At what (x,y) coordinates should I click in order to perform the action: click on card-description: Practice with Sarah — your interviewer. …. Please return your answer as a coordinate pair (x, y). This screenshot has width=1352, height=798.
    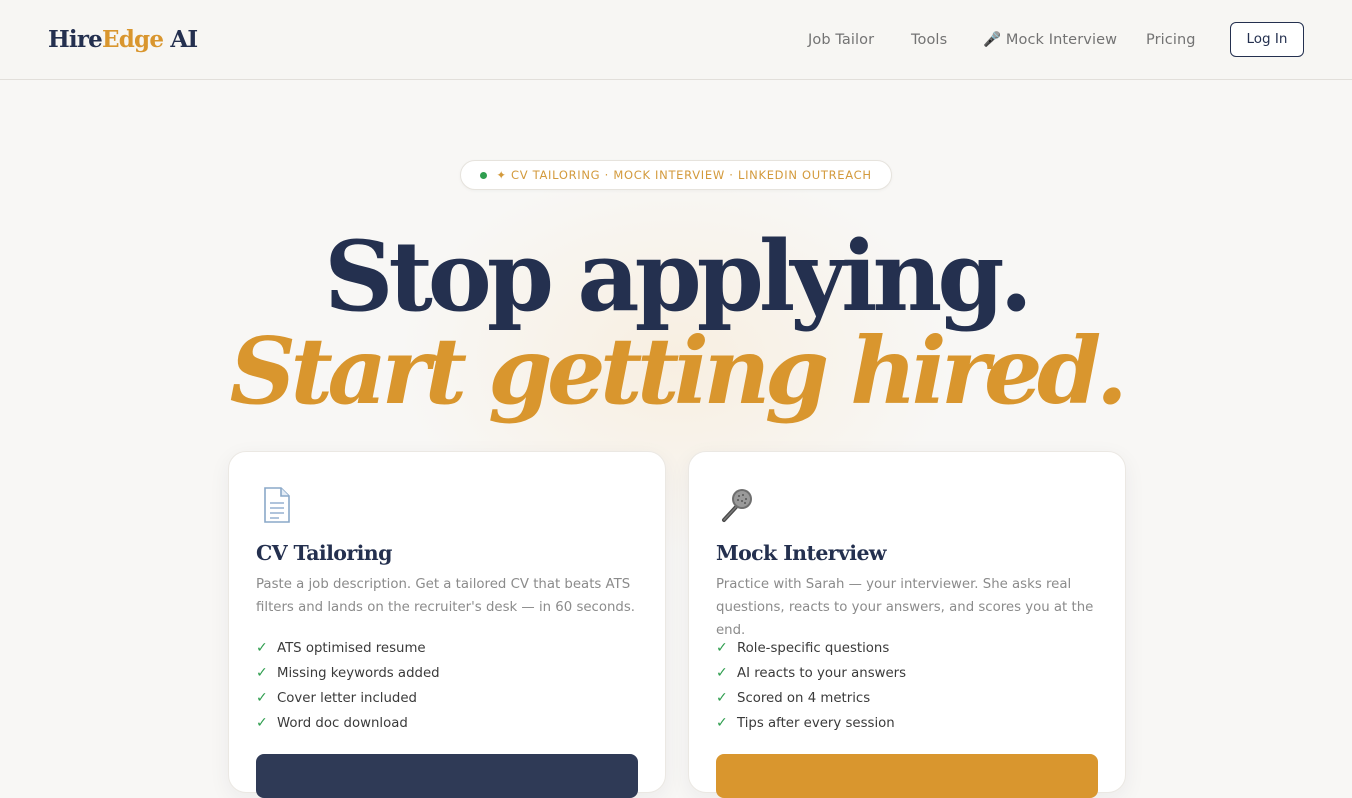
    Looking at the image, I should click on (905, 607).